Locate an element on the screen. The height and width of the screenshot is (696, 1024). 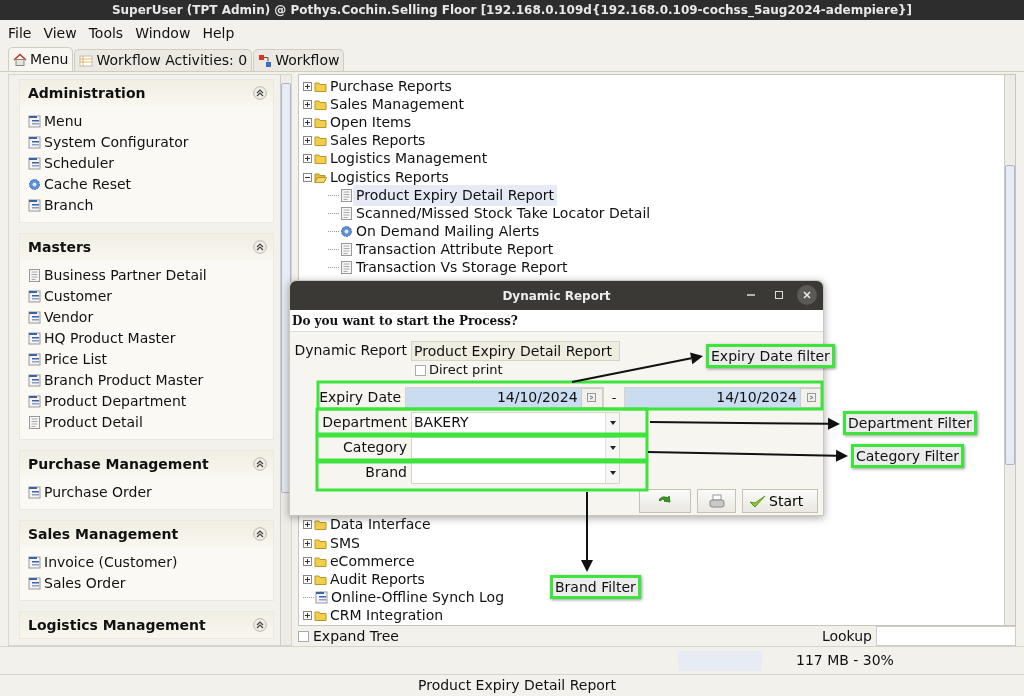
open-folder-icon is located at coordinates (320, 177).